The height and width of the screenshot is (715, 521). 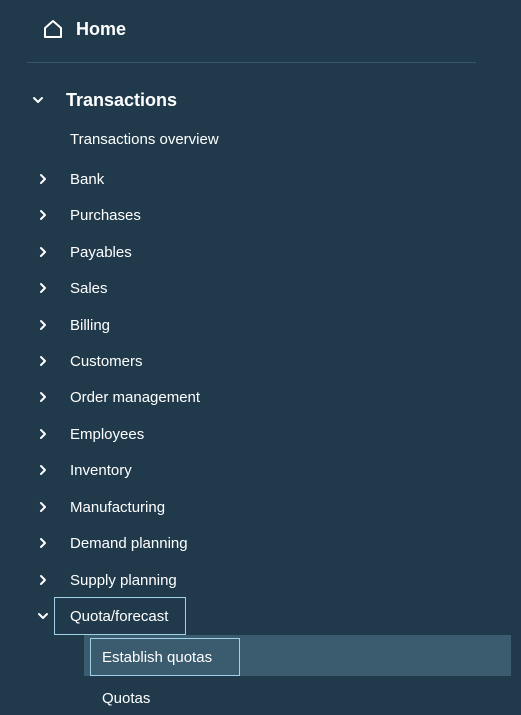 What do you see at coordinates (144, 139) in the screenshot?
I see `menu-item-label: Transactions overview` at bounding box center [144, 139].